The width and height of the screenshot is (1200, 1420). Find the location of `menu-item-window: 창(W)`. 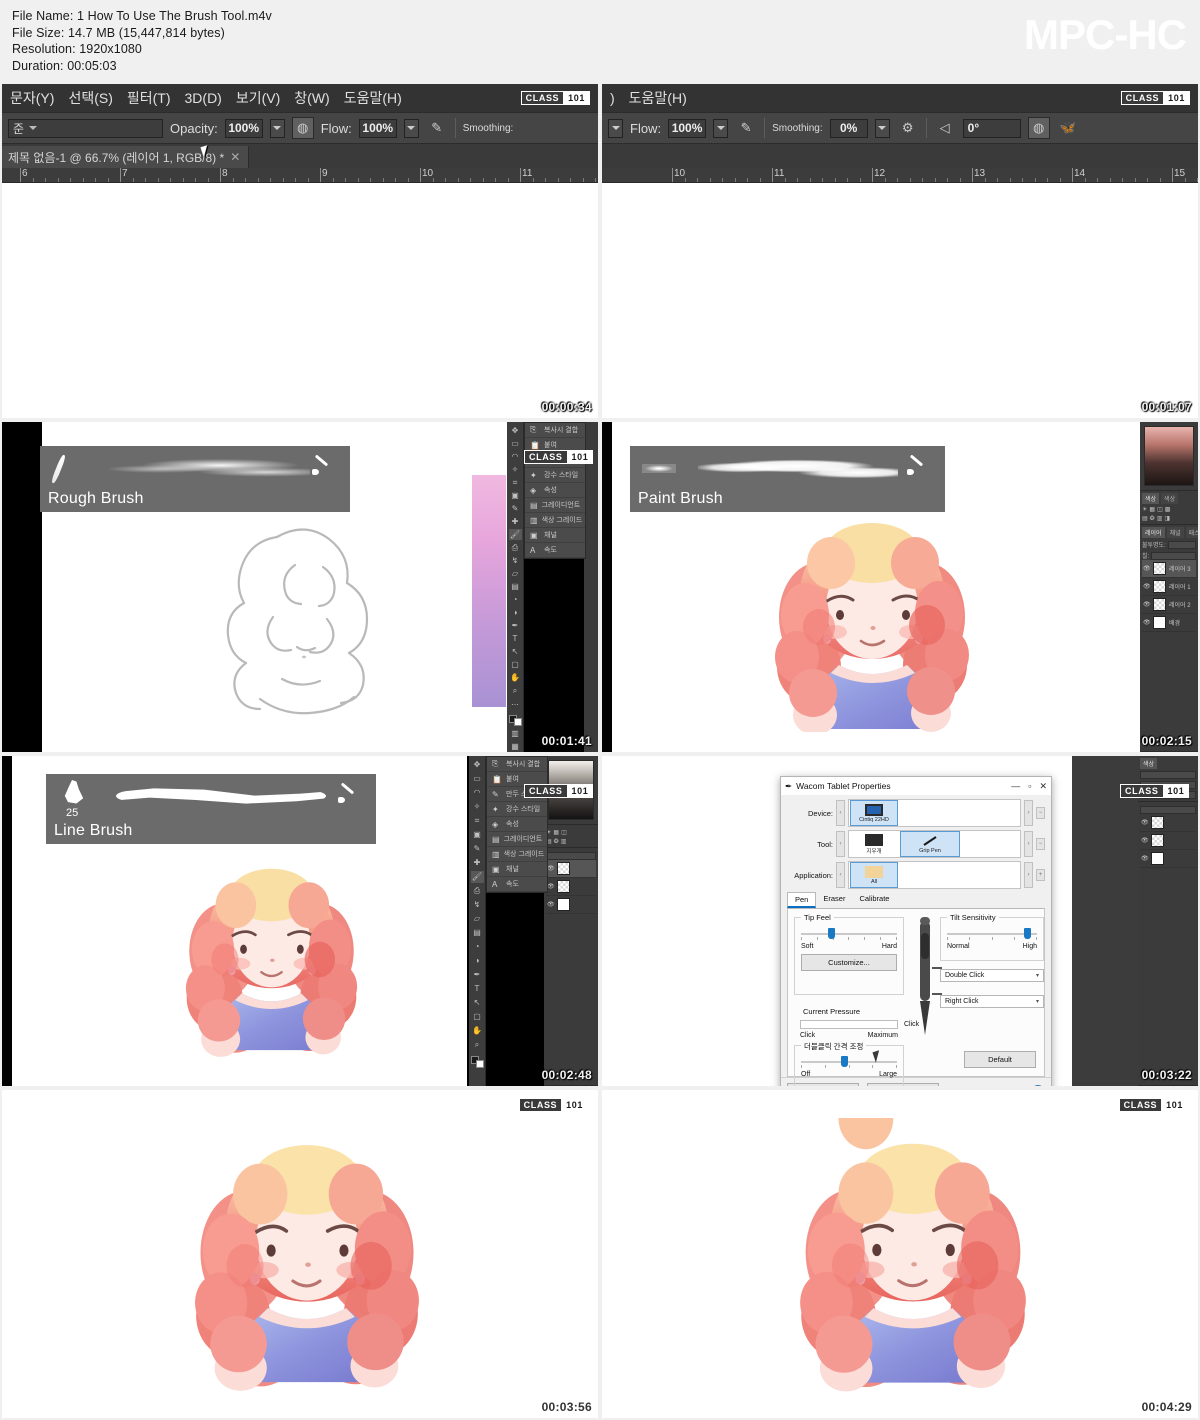

menu-item-window: 창(W) is located at coordinates (311, 98).